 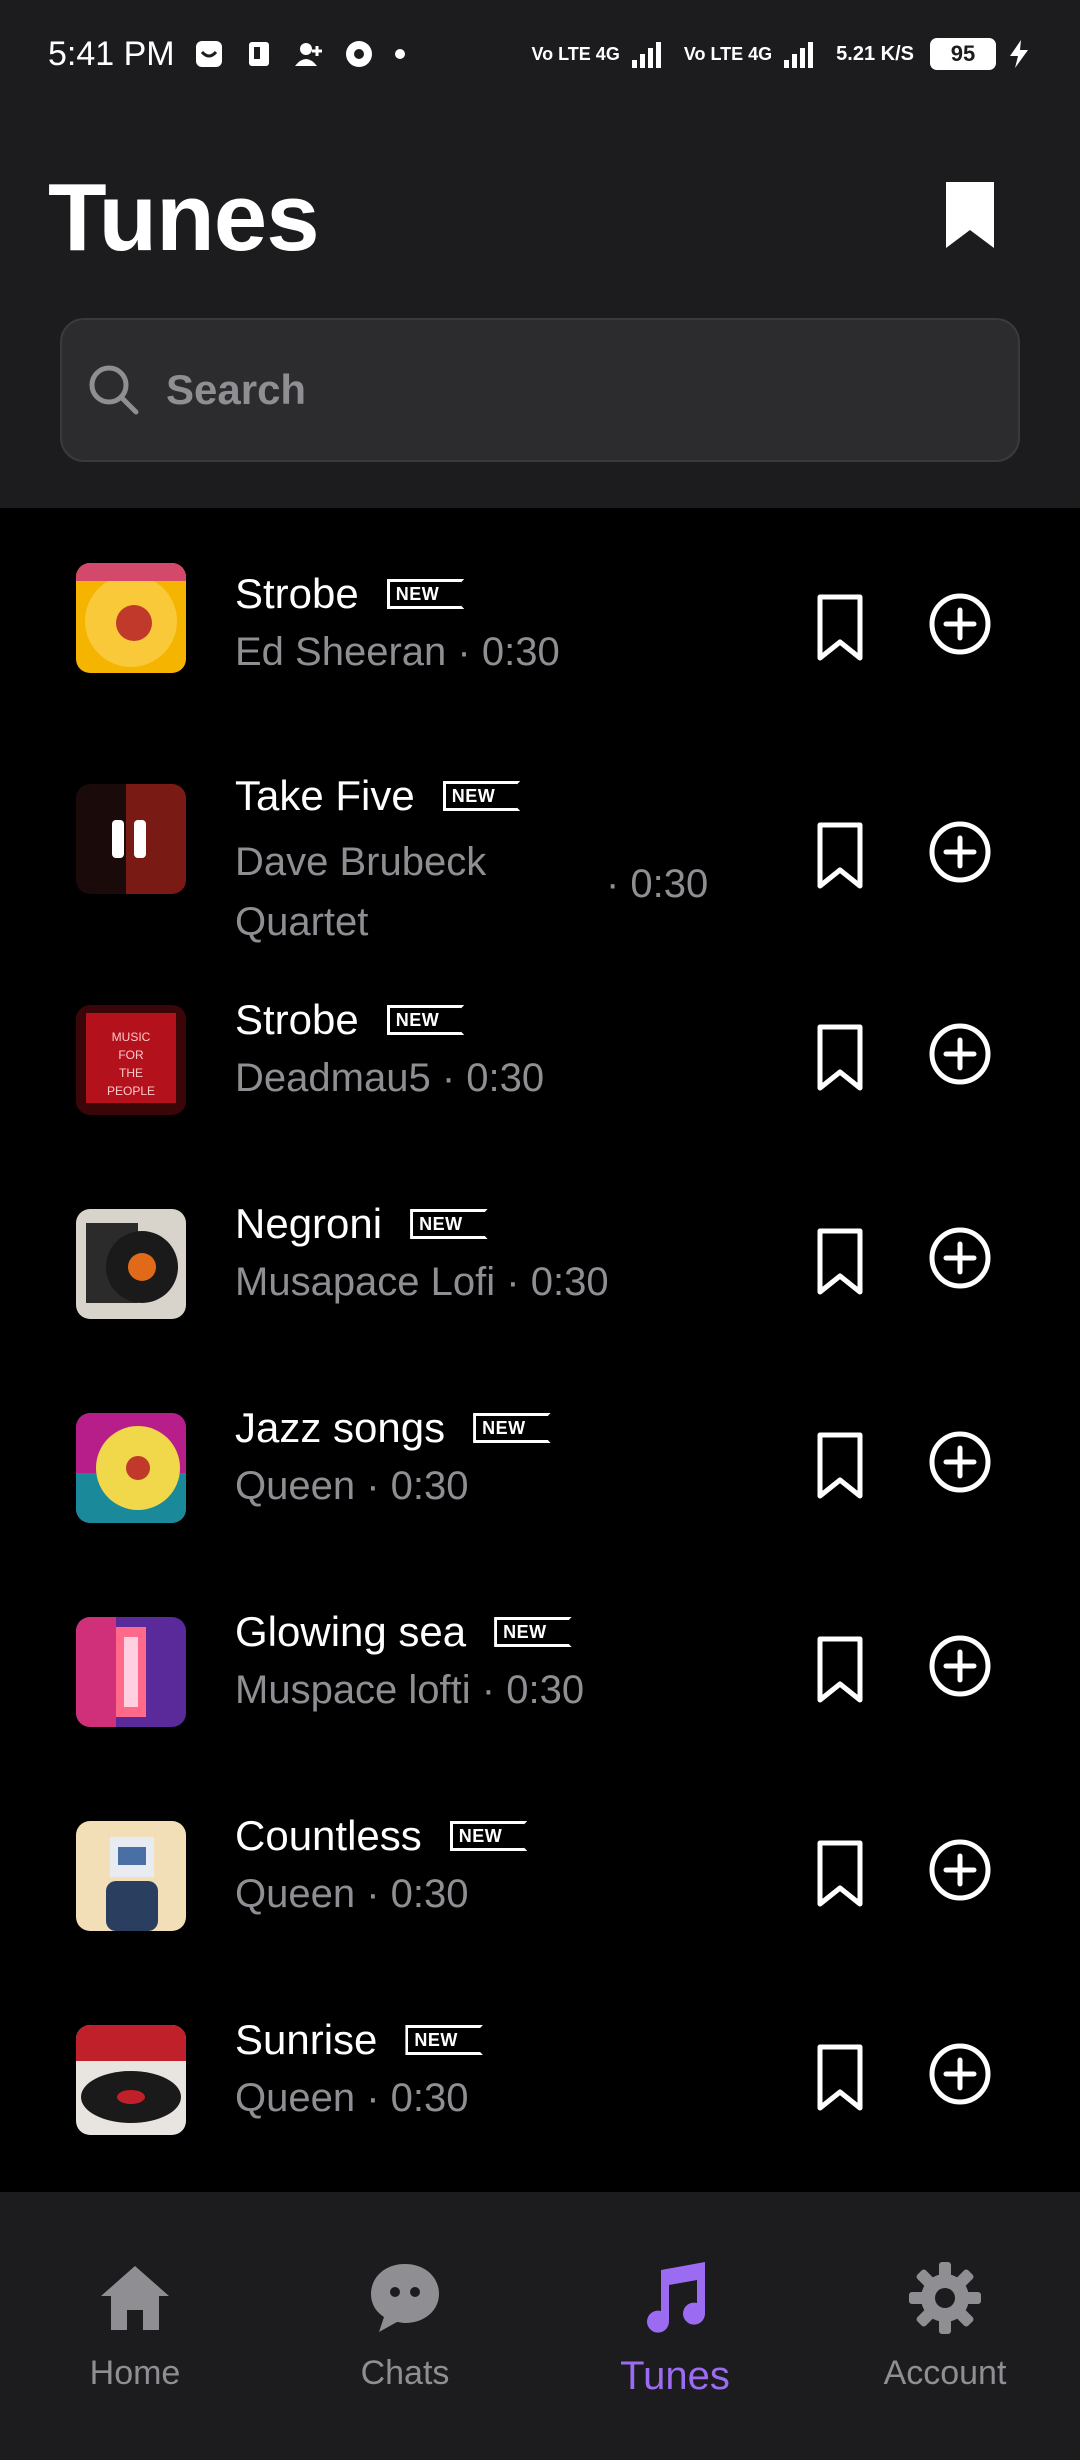 What do you see at coordinates (566, 390) in the screenshot?
I see `search-input` at bounding box center [566, 390].